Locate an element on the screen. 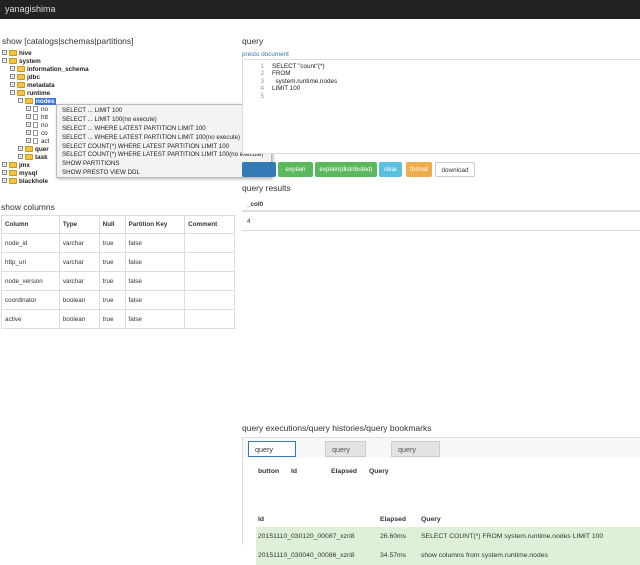 This screenshot has height=565, width=640. context-menu-item: SELECT ... LIMIT 100(no execute) is located at coordinates (164, 120).